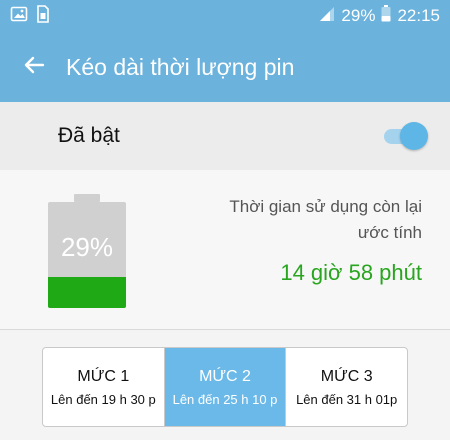 The image size is (450, 440). Describe the element at coordinates (379, 16) in the screenshot. I see `status-right: 29% 22:15` at that location.